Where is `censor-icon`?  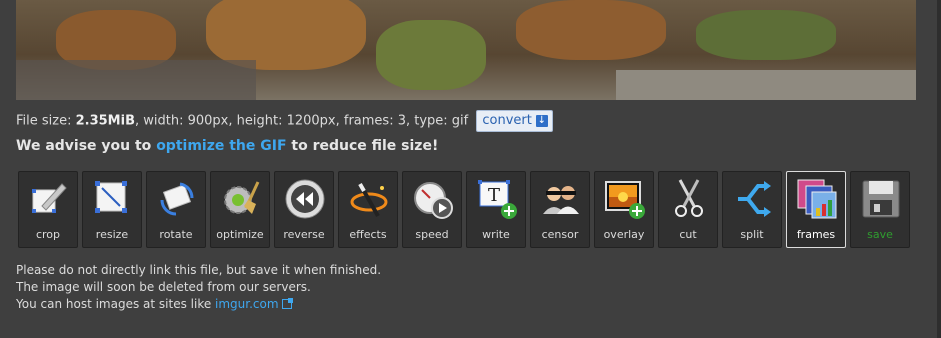
censor-icon is located at coordinates (561, 200).